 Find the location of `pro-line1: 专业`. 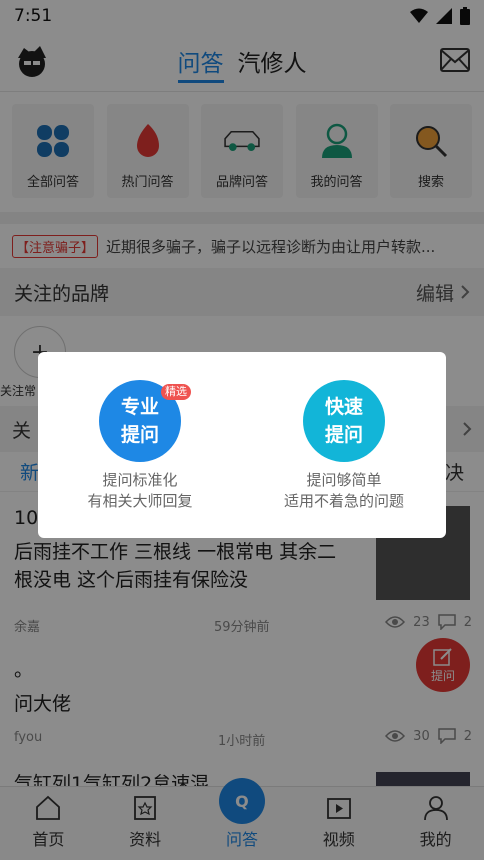

pro-line1: 专业 is located at coordinates (139, 407).